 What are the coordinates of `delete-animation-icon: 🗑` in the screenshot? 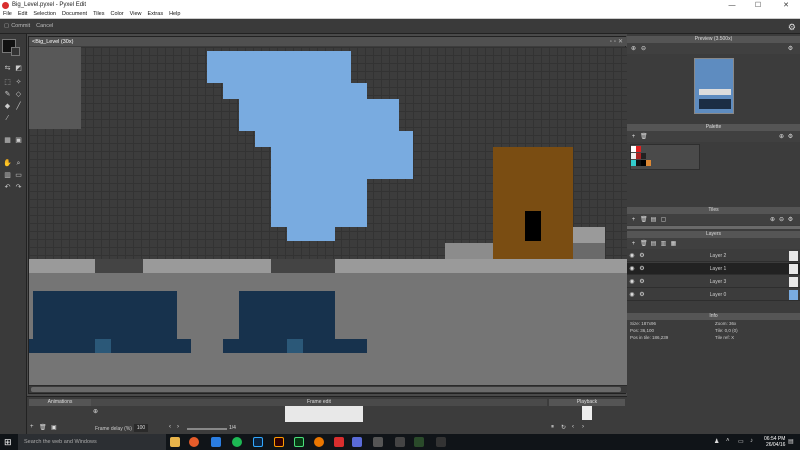 It's located at (43, 427).